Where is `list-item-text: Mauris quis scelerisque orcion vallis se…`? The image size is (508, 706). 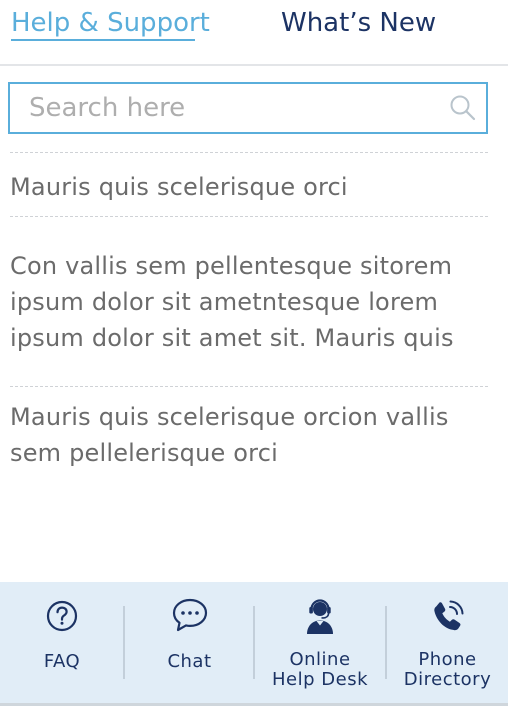
list-item-text: Mauris quis scelerisque orcion vallis se… is located at coordinates (229, 435).